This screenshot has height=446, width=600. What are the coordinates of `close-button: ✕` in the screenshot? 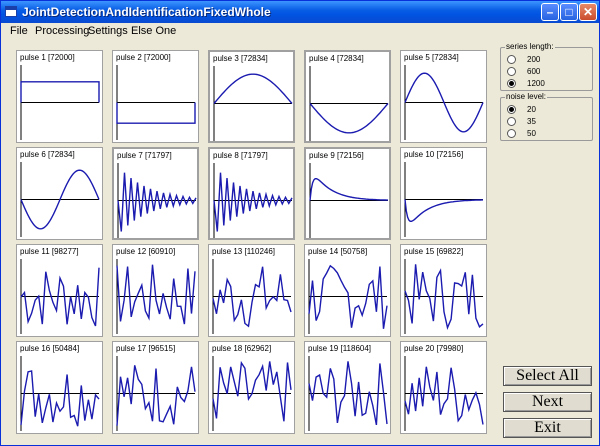 It's located at (588, 12).